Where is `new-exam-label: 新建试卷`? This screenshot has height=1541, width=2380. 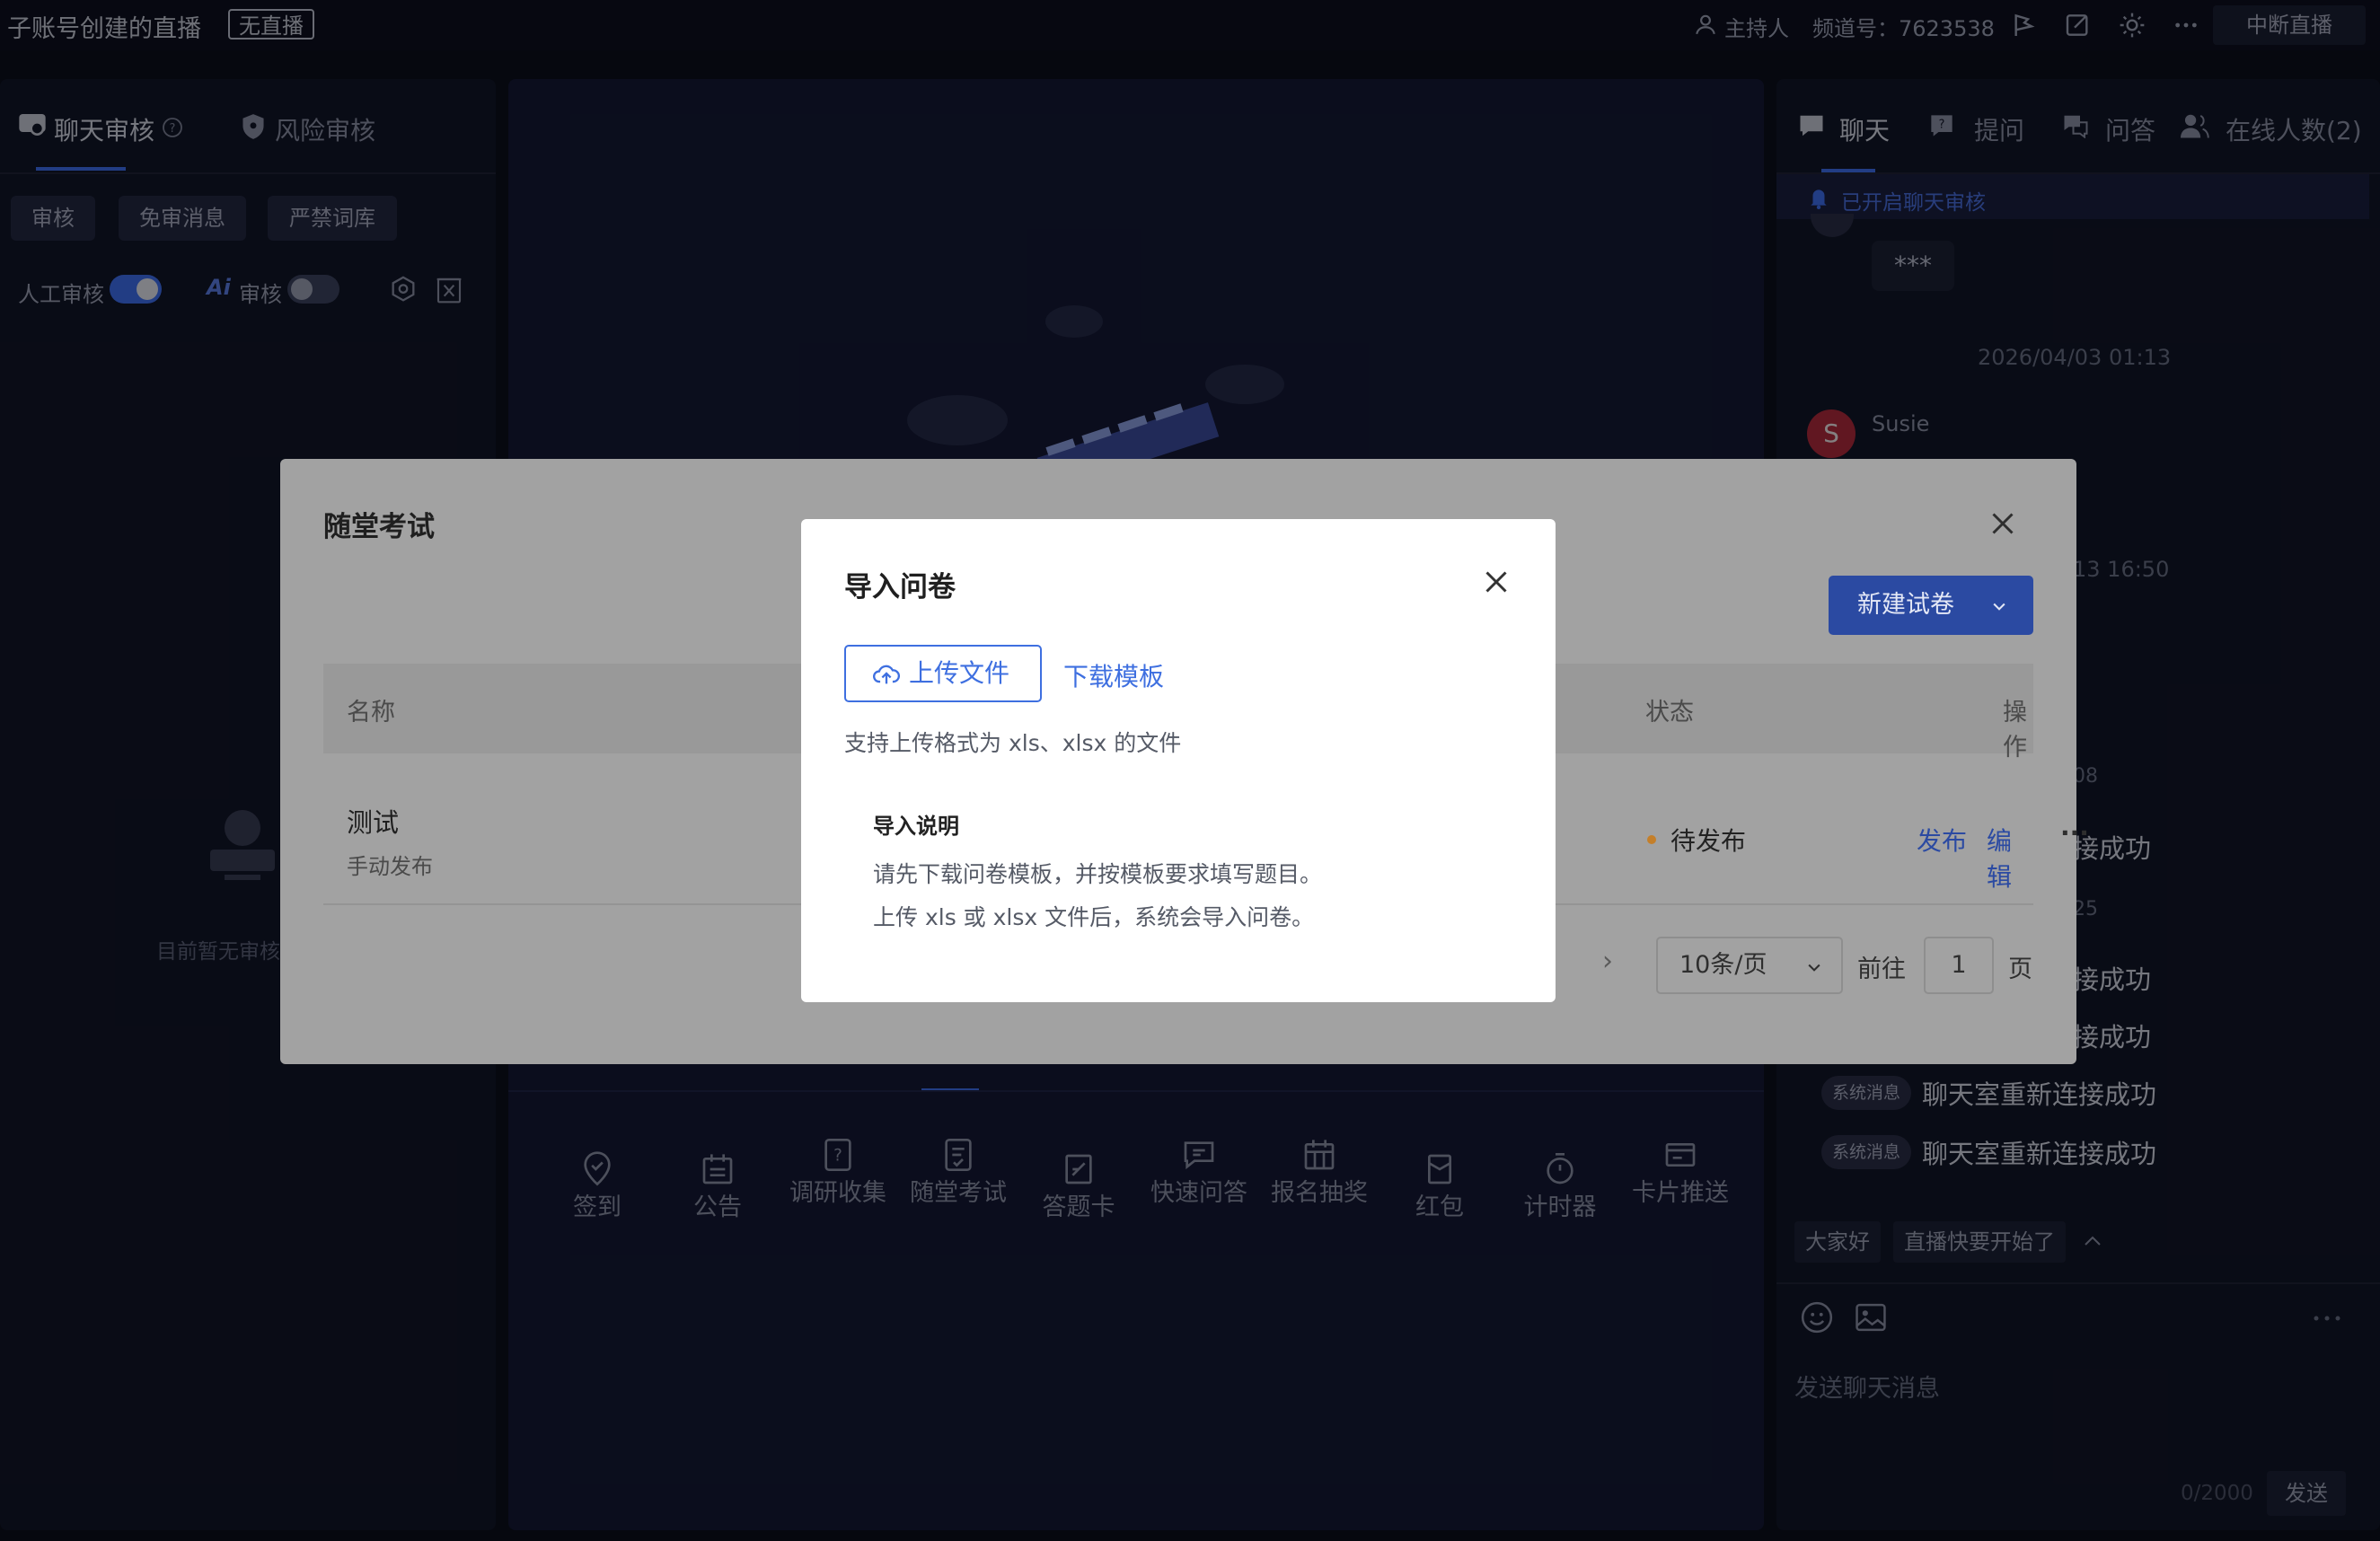 new-exam-label: 新建试卷 is located at coordinates (1905, 605).